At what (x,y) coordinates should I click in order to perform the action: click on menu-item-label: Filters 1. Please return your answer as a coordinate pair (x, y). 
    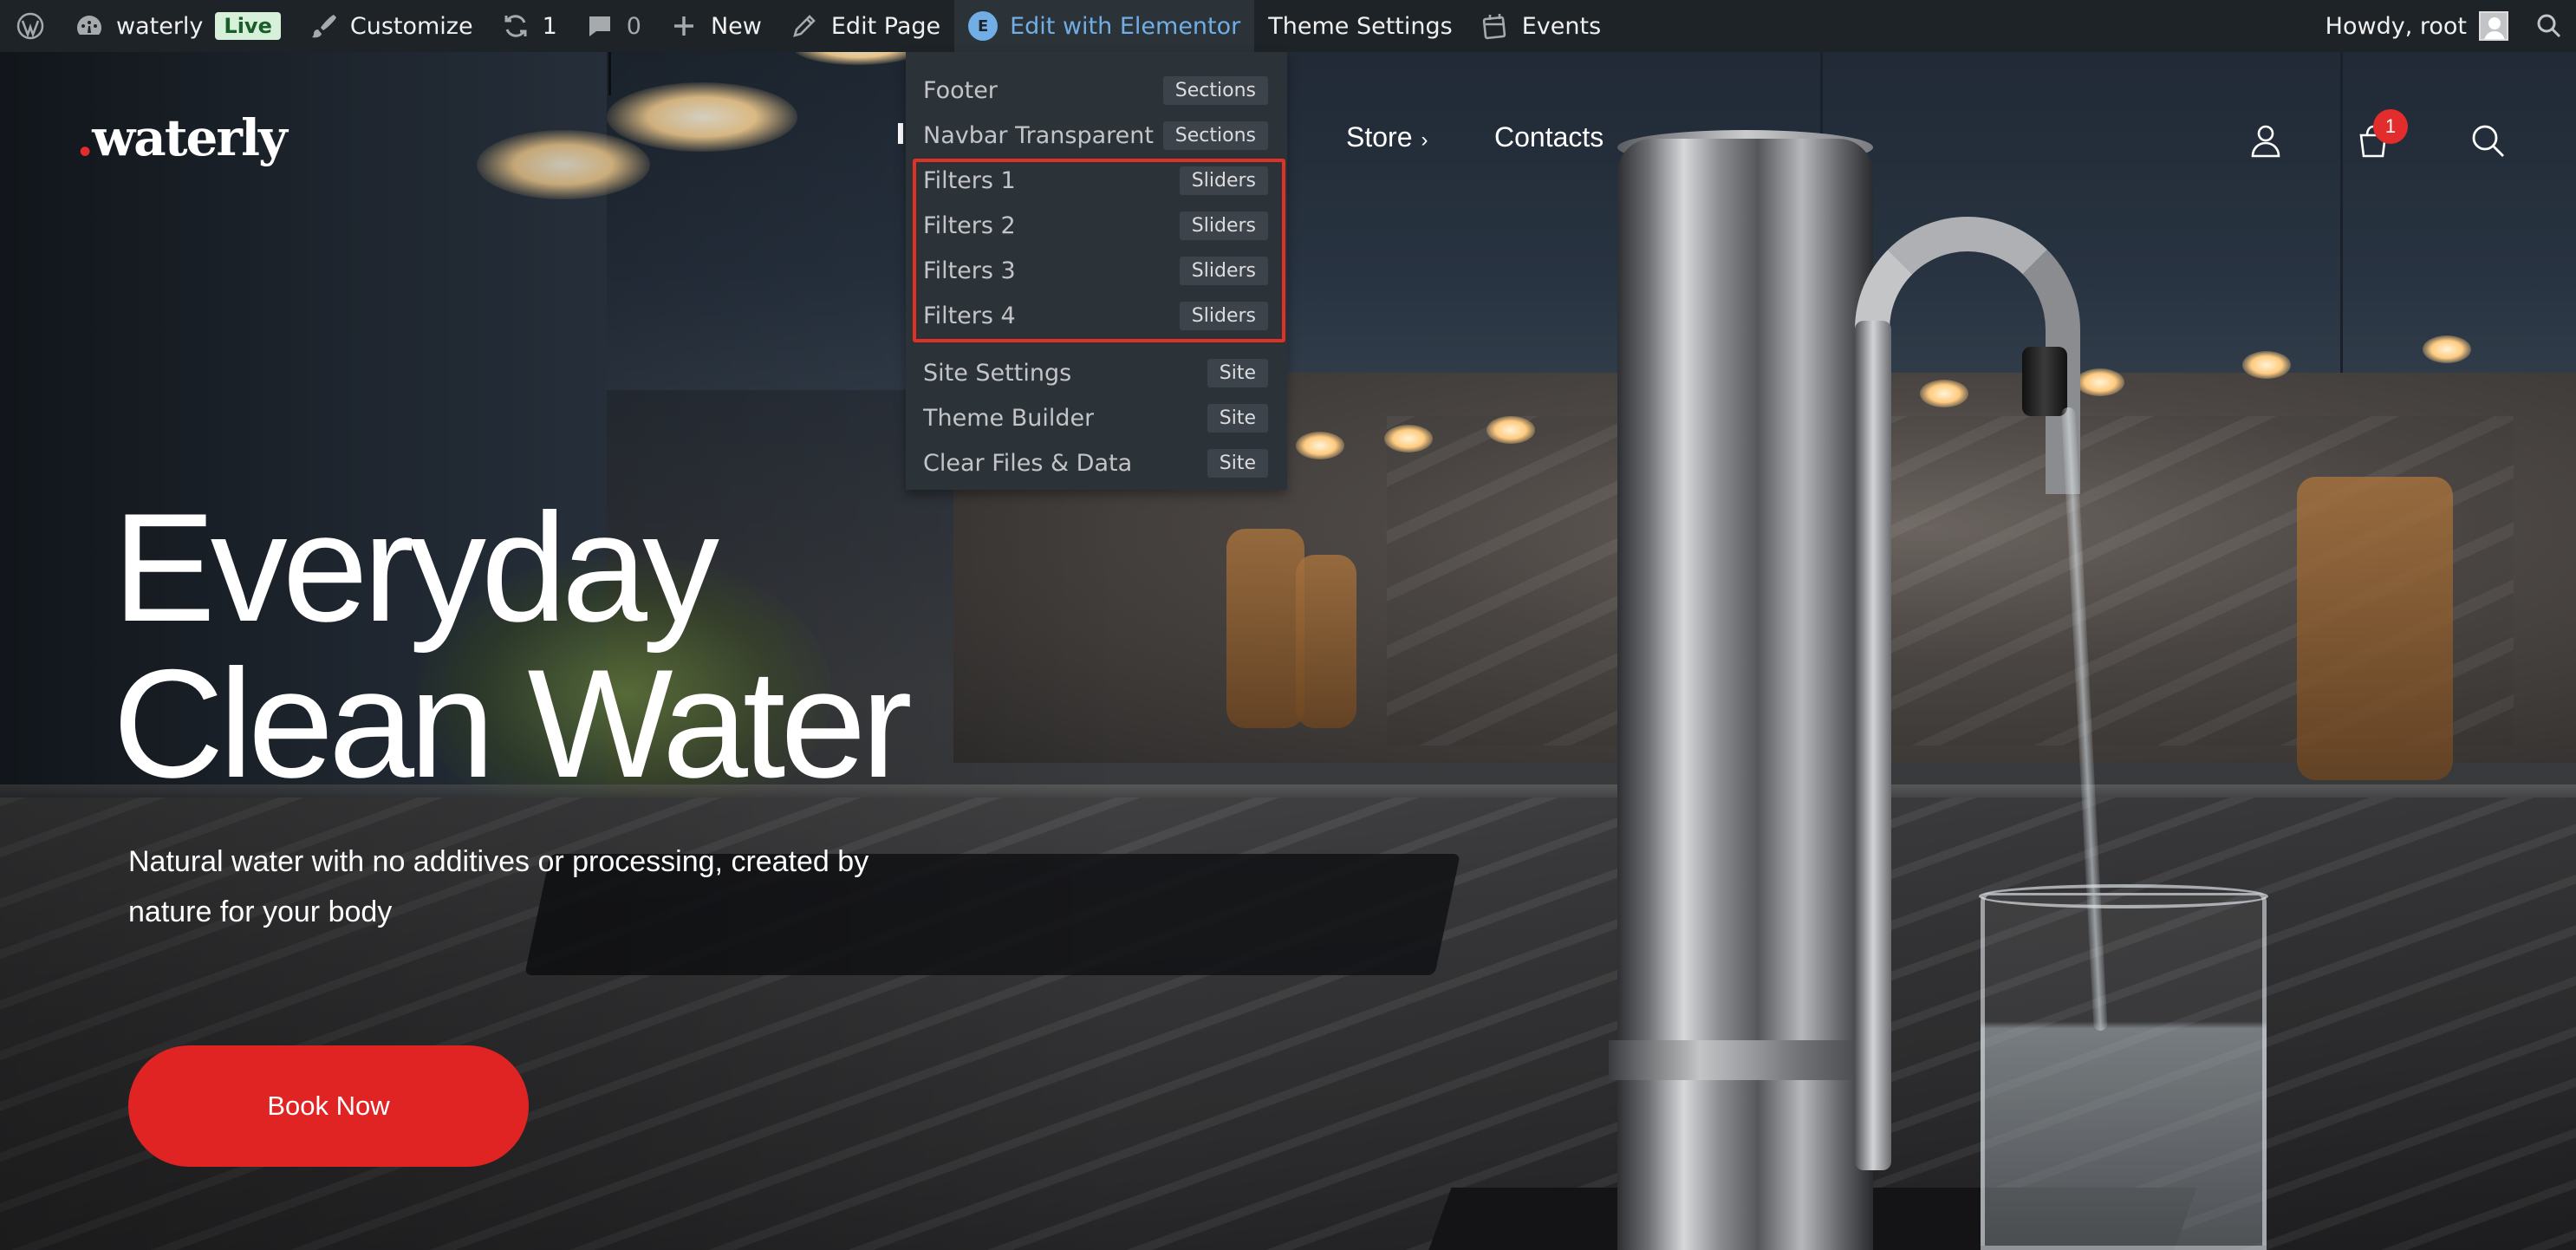
    Looking at the image, I should click on (969, 180).